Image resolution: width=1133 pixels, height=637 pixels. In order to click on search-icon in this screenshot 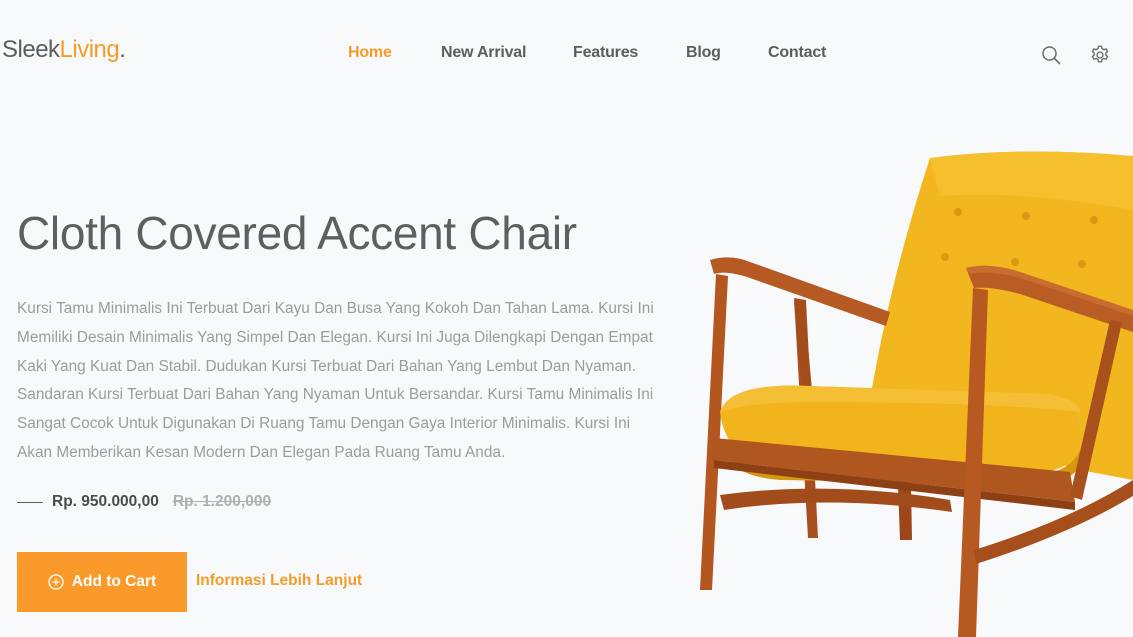, I will do `click(1051, 55)`.